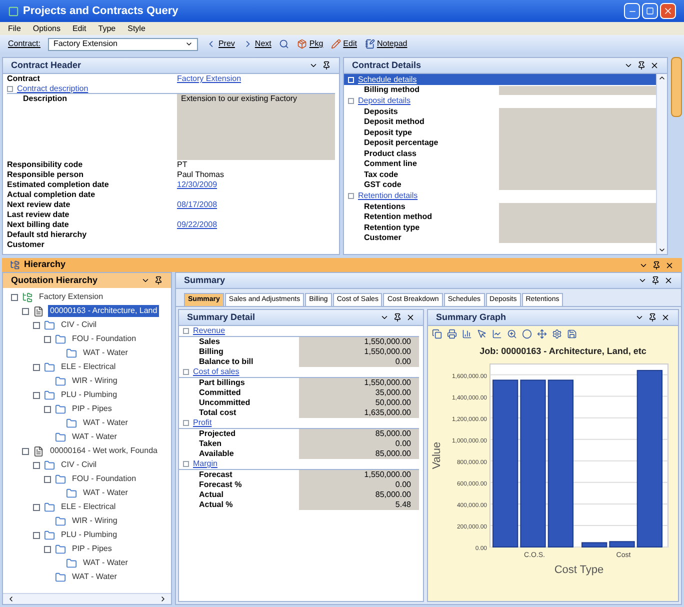 The image size is (684, 607). Describe the element at coordinates (467, 334) in the screenshot. I see `bar-chart-icon` at that location.